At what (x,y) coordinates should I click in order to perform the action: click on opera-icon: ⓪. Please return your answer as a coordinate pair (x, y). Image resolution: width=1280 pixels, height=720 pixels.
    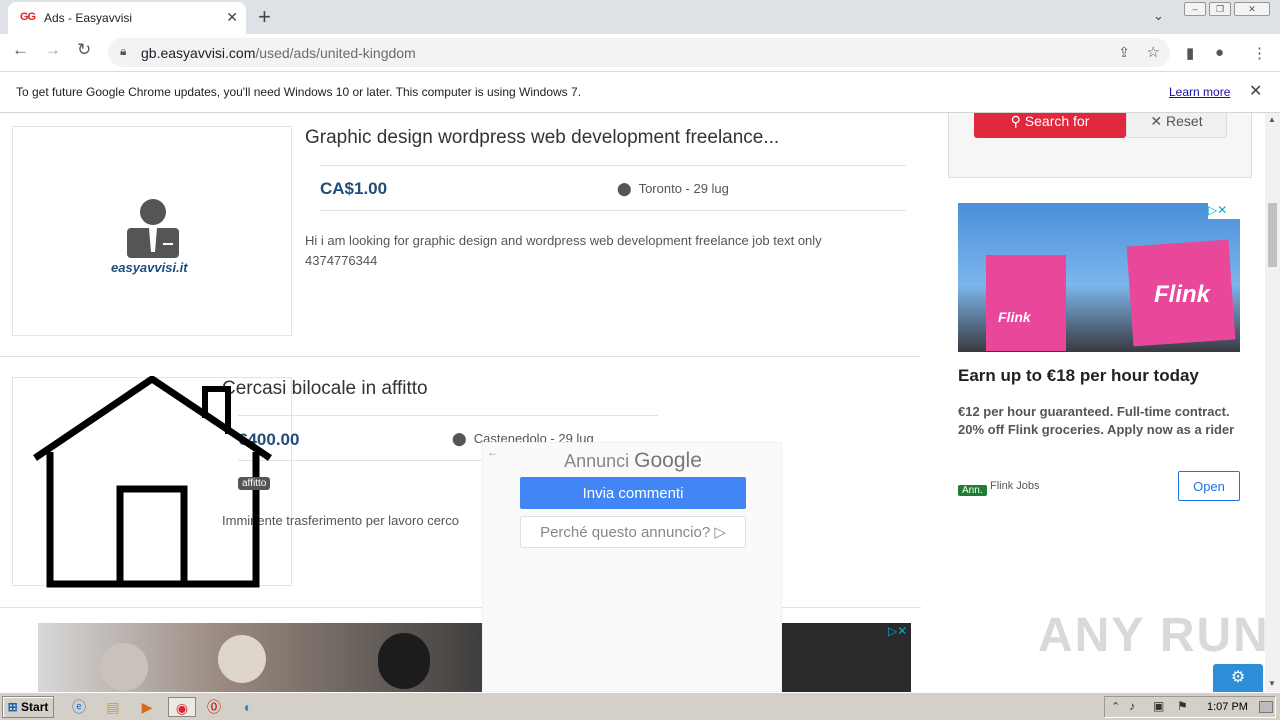
    Looking at the image, I should click on (214, 707).